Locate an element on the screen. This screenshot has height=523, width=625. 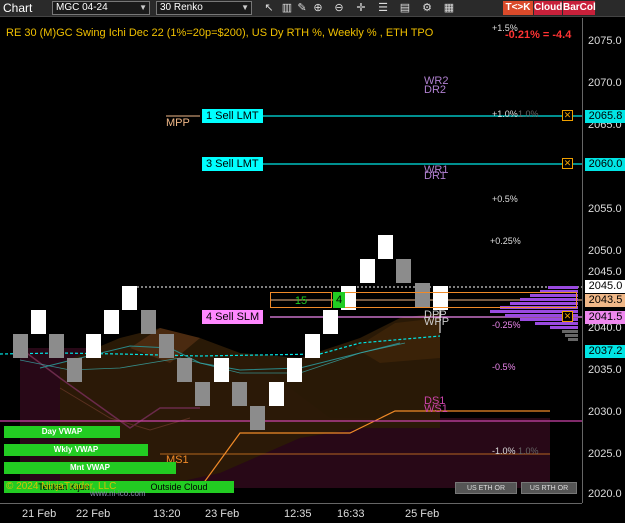
order-1-price-flag: 2065.8 is located at coordinates (605, 116).